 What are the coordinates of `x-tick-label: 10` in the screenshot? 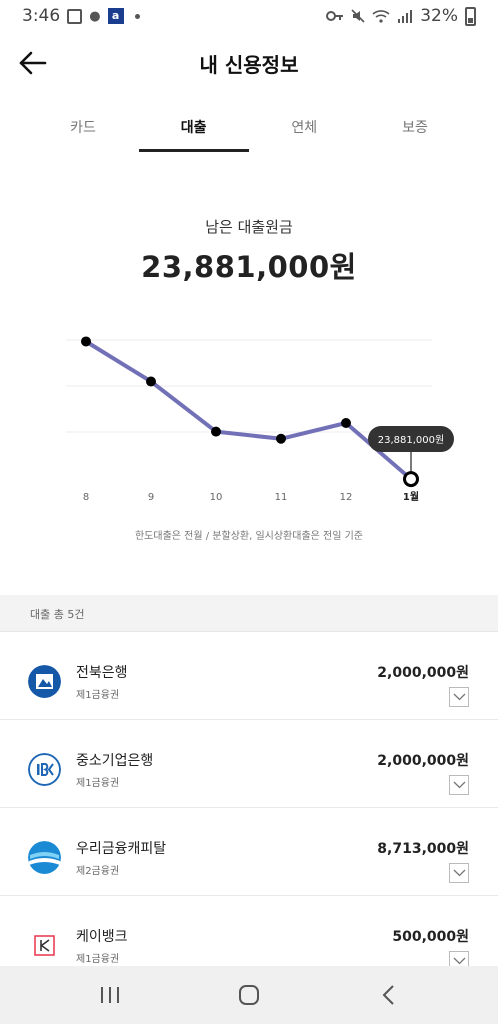 It's located at (216, 497).